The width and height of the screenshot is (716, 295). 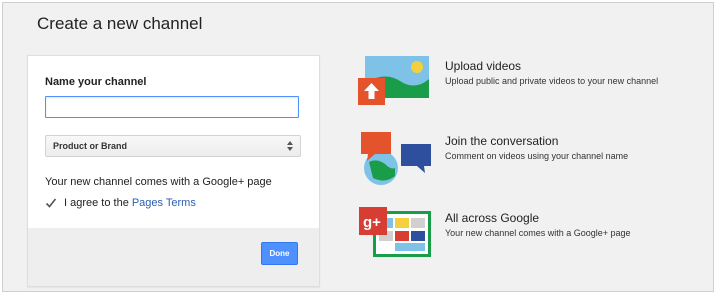 I want to click on conversation-icon, so click(x=396, y=158).